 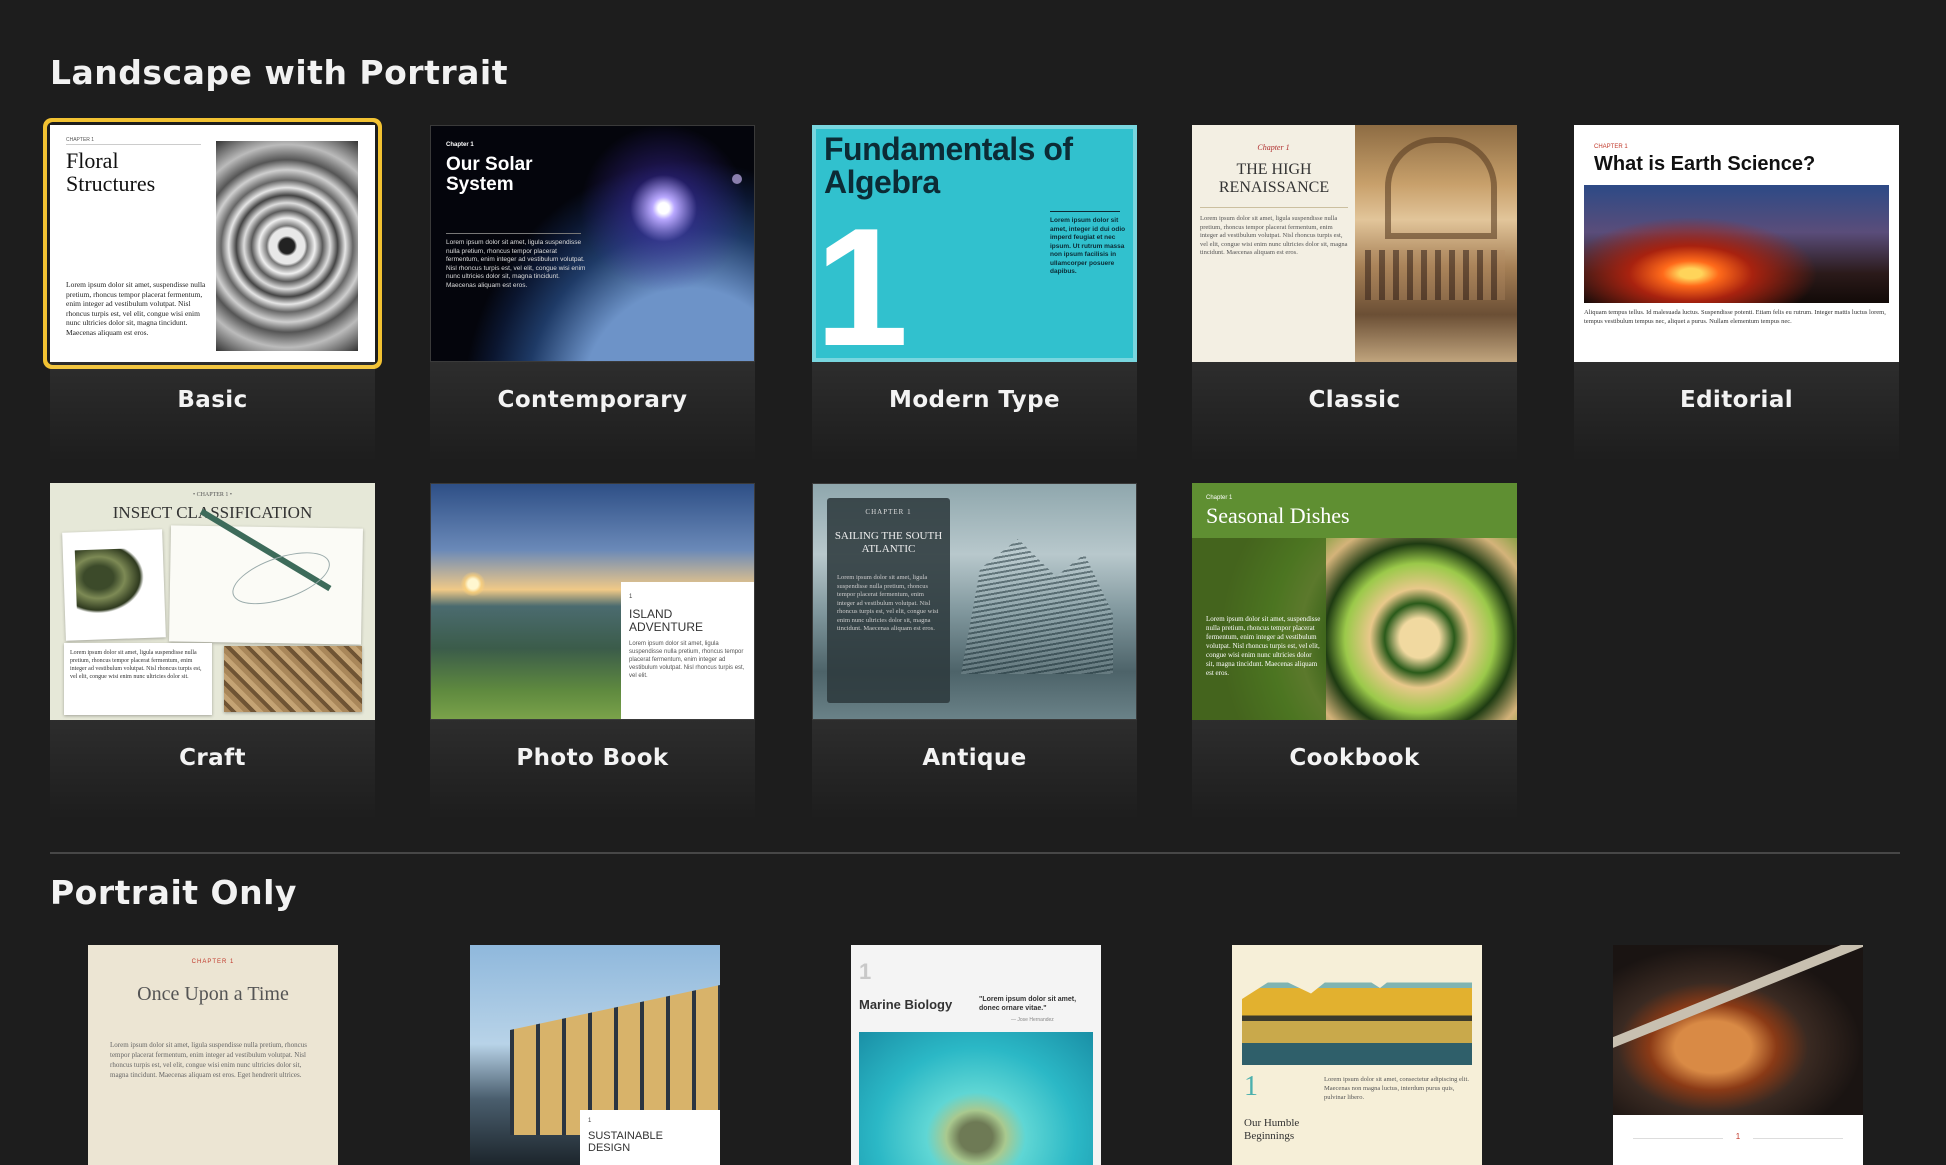 I want to click on volcano-photo, so click(x=1736, y=244).